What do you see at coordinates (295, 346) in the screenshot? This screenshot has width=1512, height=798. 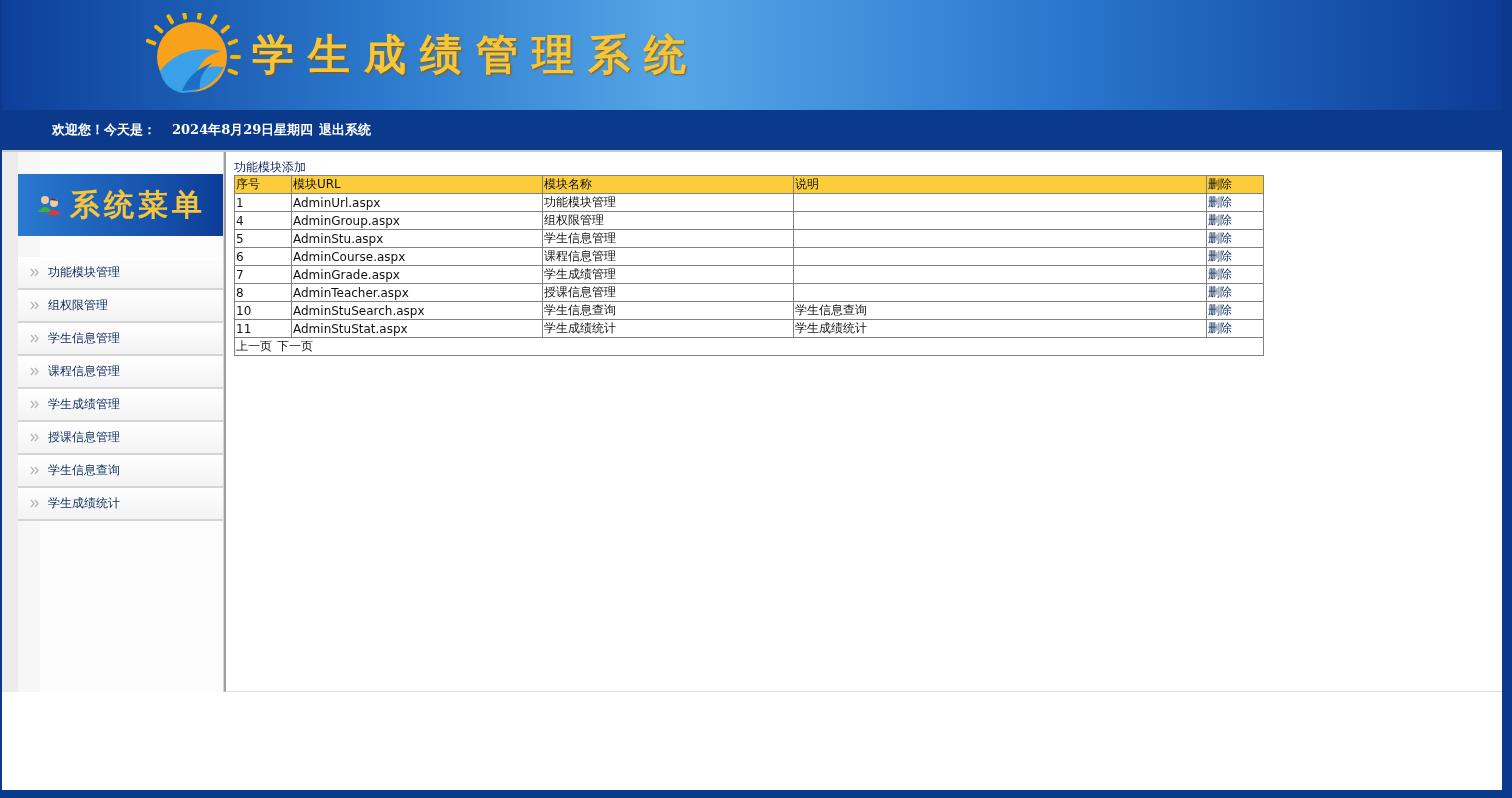 I see `pager-link: 下一页` at bounding box center [295, 346].